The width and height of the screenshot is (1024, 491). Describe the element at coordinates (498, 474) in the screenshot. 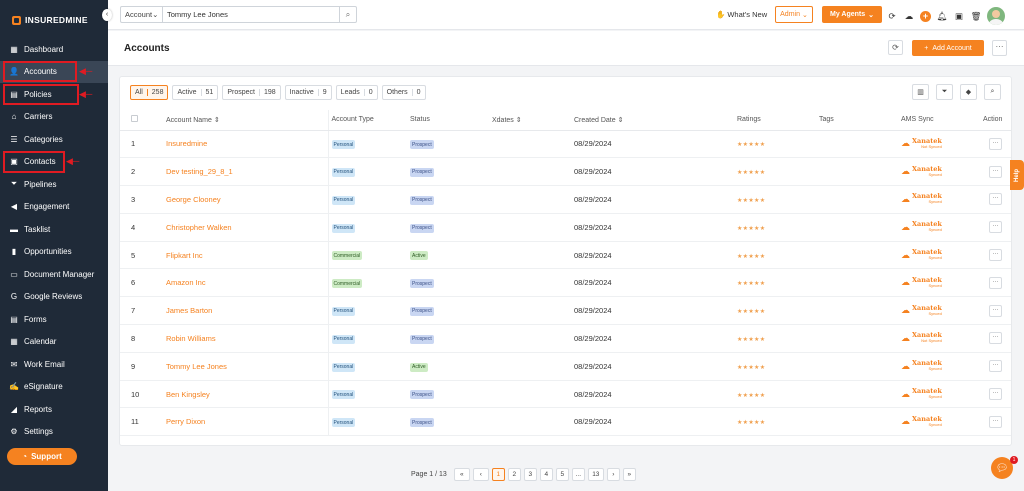

I see `page-button: 1` at that location.